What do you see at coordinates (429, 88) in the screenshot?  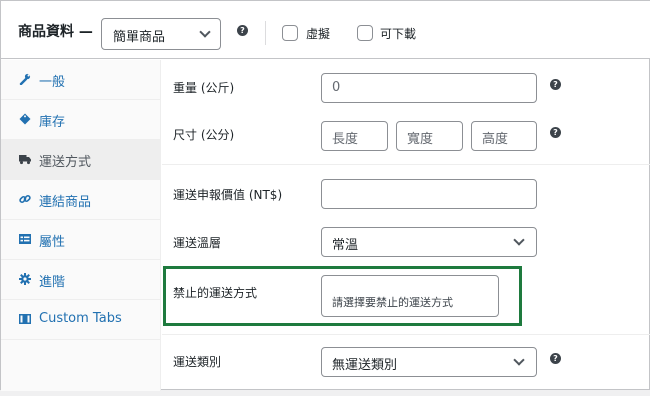 I see `weight-input: 0` at bounding box center [429, 88].